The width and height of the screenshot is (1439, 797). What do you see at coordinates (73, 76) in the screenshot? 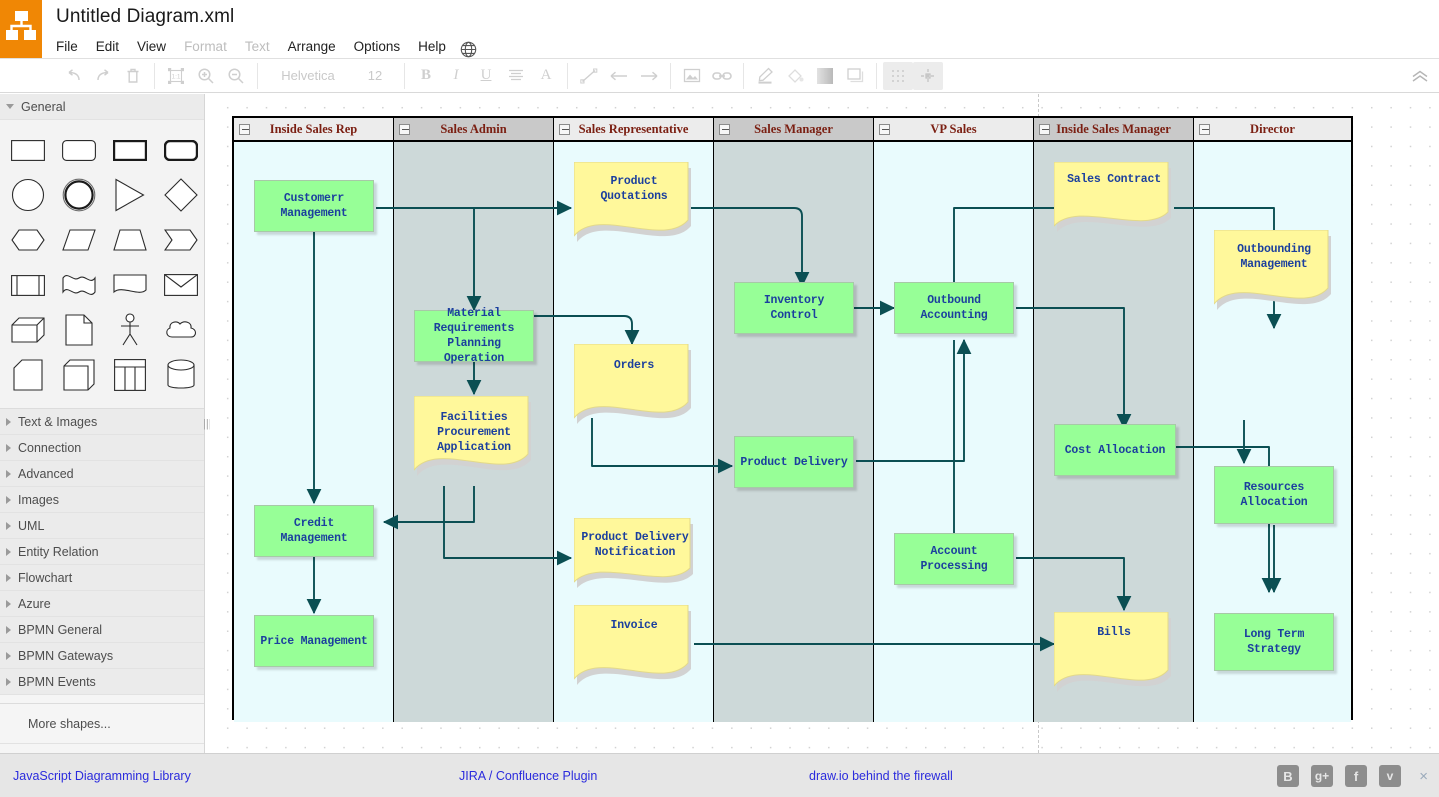
I see `undo-icon` at bounding box center [73, 76].